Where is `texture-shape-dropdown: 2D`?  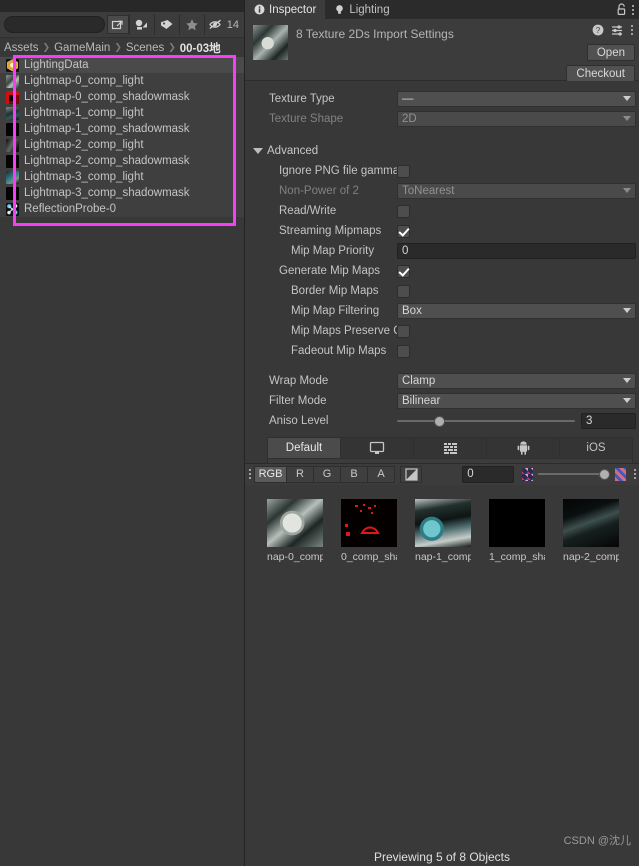
texture-shape-dropdown: 2D is located at coordinates (516, 119).